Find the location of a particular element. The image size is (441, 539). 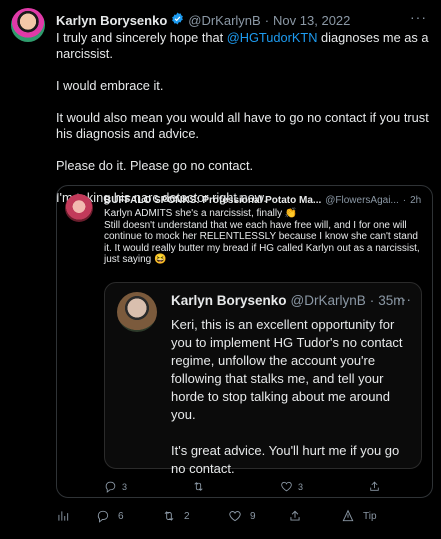

tweet-date: Nov 13, 2022 is located at coordinates (311, 20).